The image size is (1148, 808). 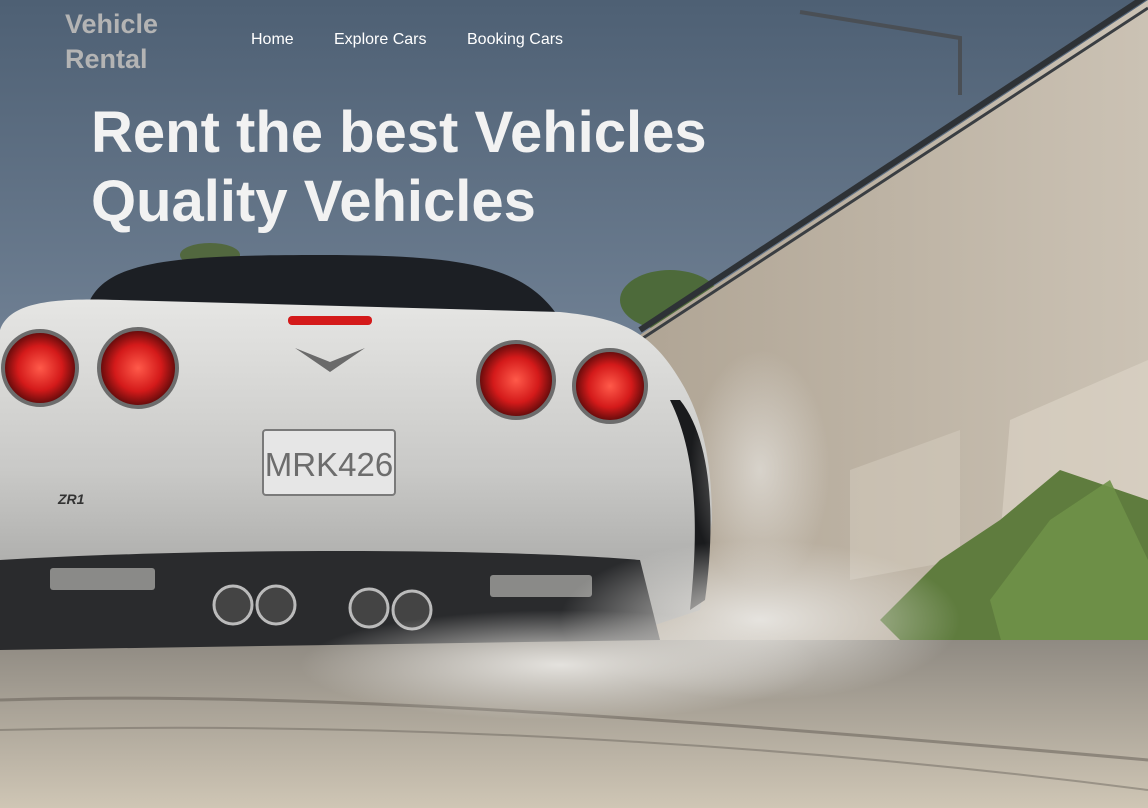 What do you see at coordinates (399, 132) in the screenshot?
I see `hero-headline-line-1: Rent the best Vehicles` at bounding box center [399, 132].